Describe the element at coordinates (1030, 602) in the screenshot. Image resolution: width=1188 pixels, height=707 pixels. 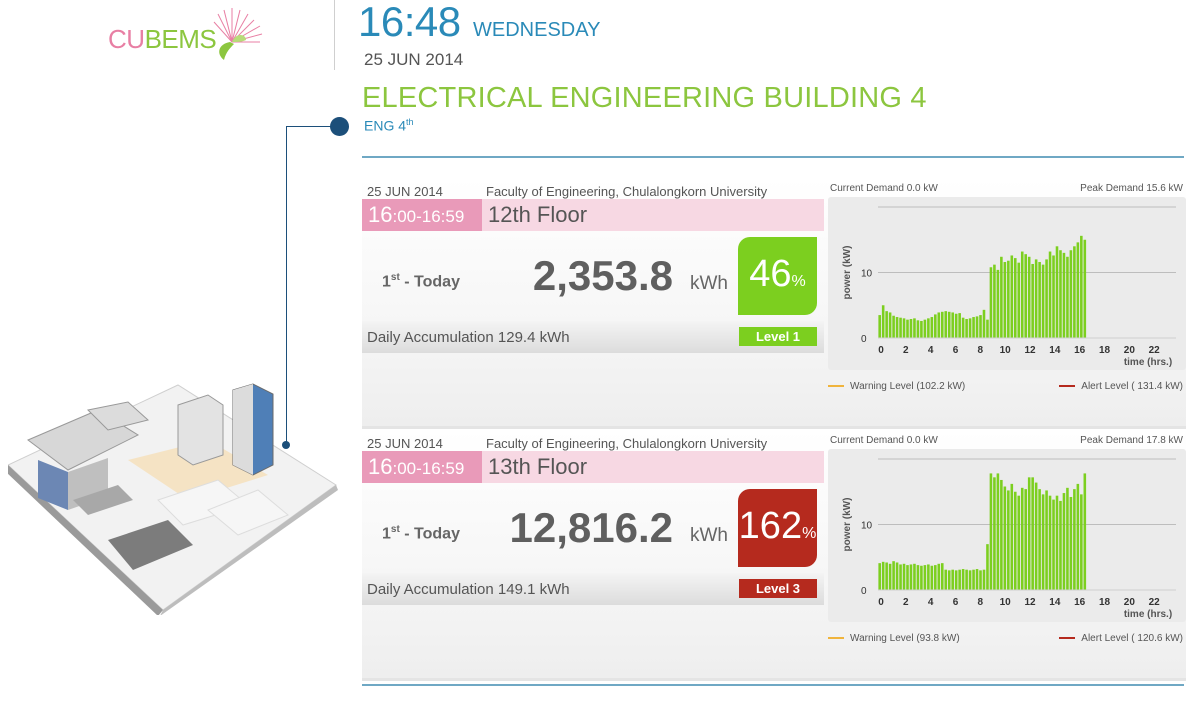
I see `chart-xtick-label: 12` at that location.